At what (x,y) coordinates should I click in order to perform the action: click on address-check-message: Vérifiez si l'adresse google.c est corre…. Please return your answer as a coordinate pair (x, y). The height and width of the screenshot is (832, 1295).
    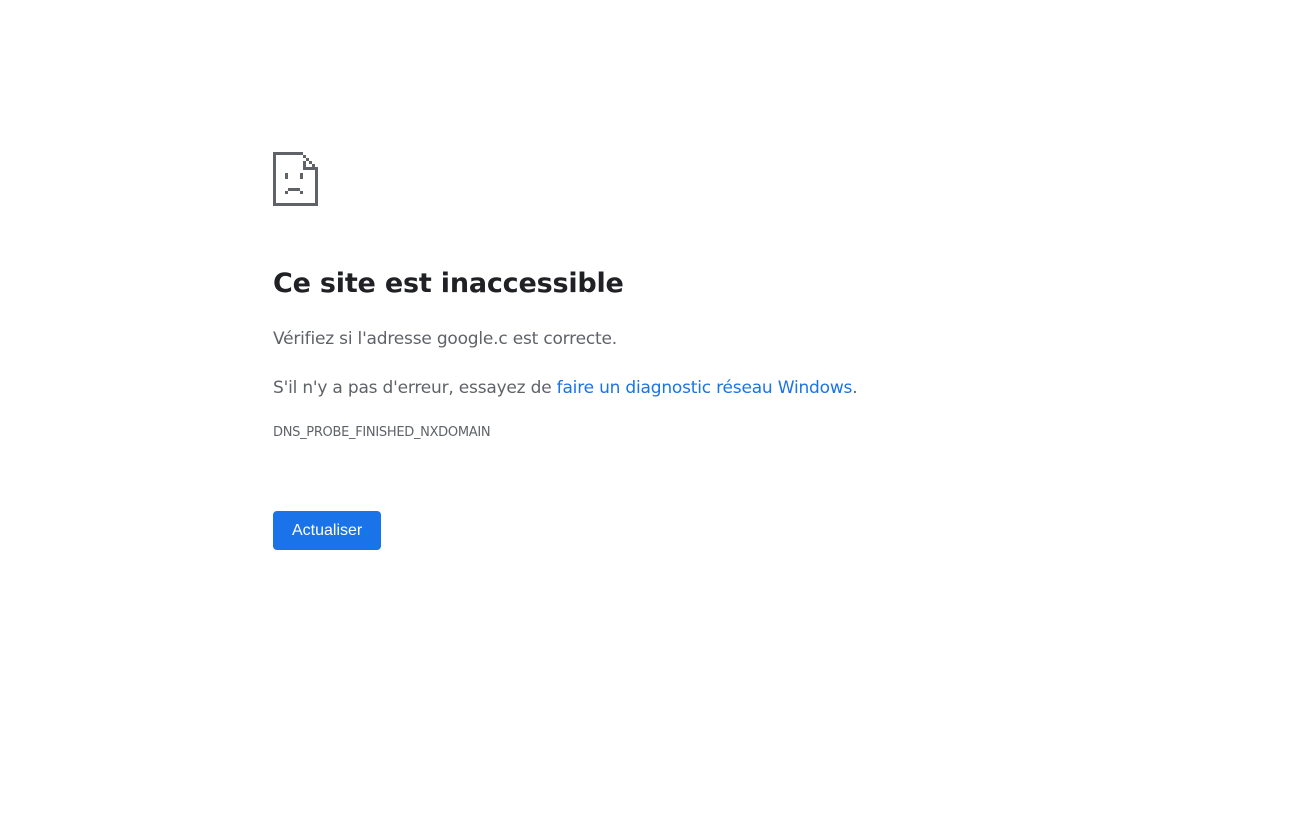
    Looking at the image, I should click on (445, 339).